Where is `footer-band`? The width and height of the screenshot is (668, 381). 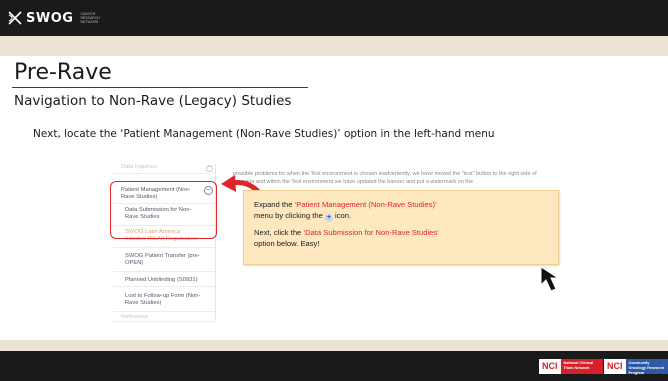
footer-band is located at coordinates (334, 345).